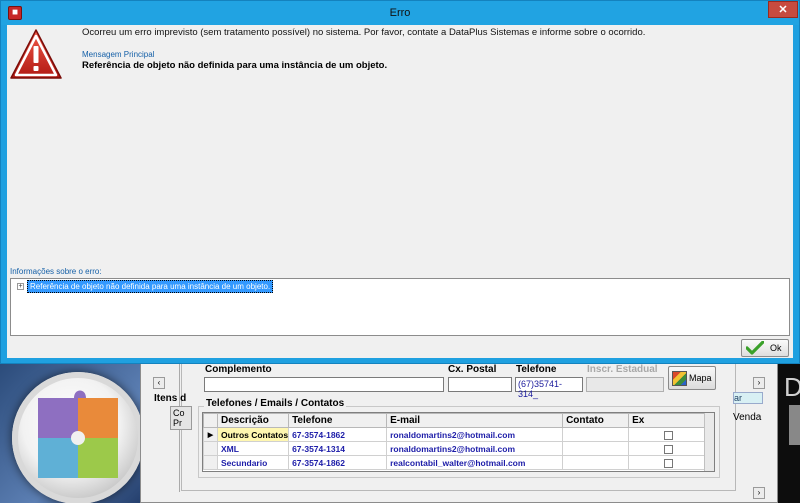 This screenshot has height=503, width=800. Describe the element at coordinates (755, 348) in the screenshot. I see `checkmark-icon` at that location.